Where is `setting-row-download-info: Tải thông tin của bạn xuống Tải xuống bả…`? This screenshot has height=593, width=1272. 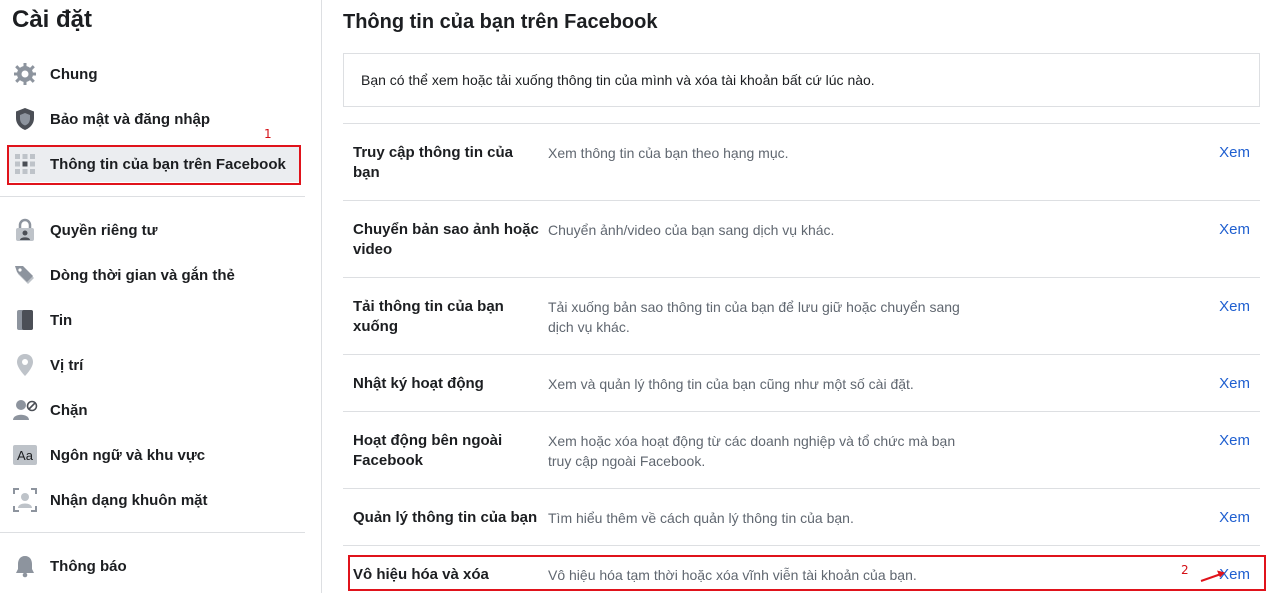 setting-row-download-info: Tải thông tin của bạn xuống Tải xuống bả… is located at coordinates (801, 315).